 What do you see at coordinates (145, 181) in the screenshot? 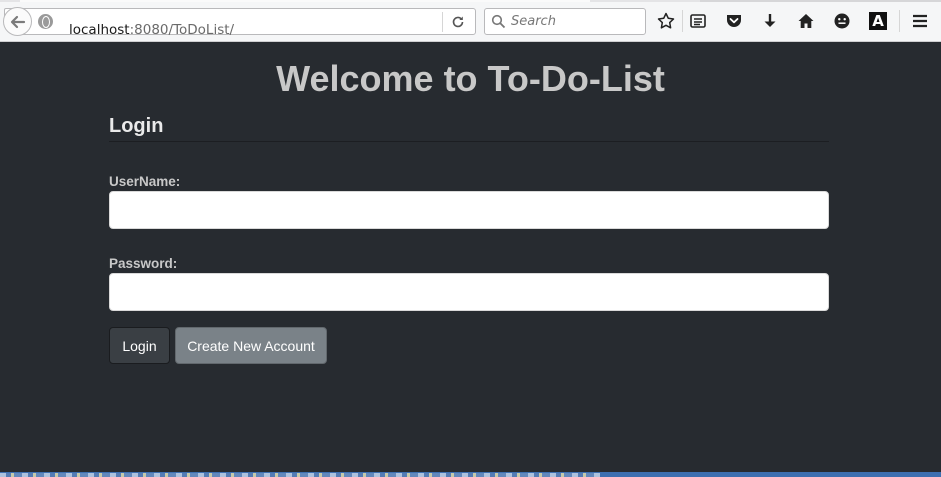
I see `username-label: UserName:` at bounding box center [145, 181].